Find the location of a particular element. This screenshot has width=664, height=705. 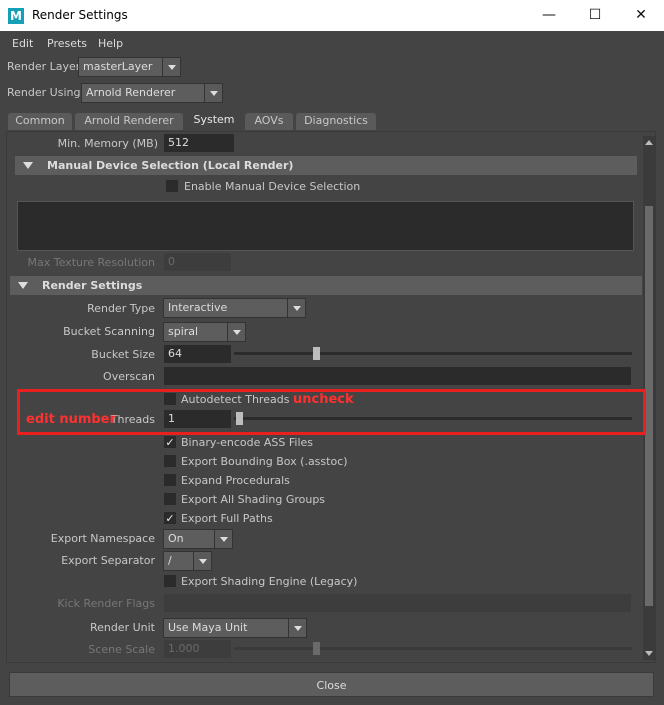

render-unit-dropdown: Use Maya Unit is located at coordinates (235, 628).